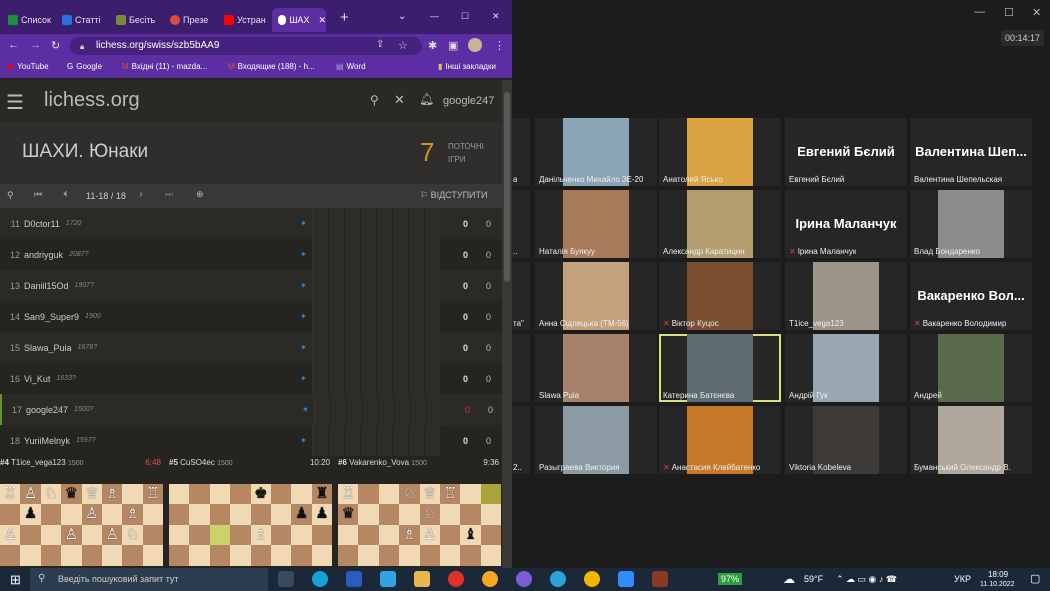  I want to click on menu-icon: ⋮, so click(499, 45).